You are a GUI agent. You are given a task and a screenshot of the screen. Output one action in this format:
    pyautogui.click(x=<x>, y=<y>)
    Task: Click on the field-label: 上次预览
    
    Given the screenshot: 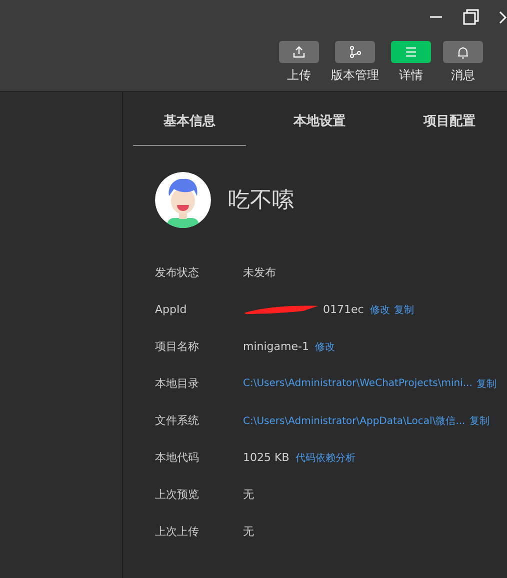 What is the action you would take?
    pyautogui.click(x=177, y=494)
    